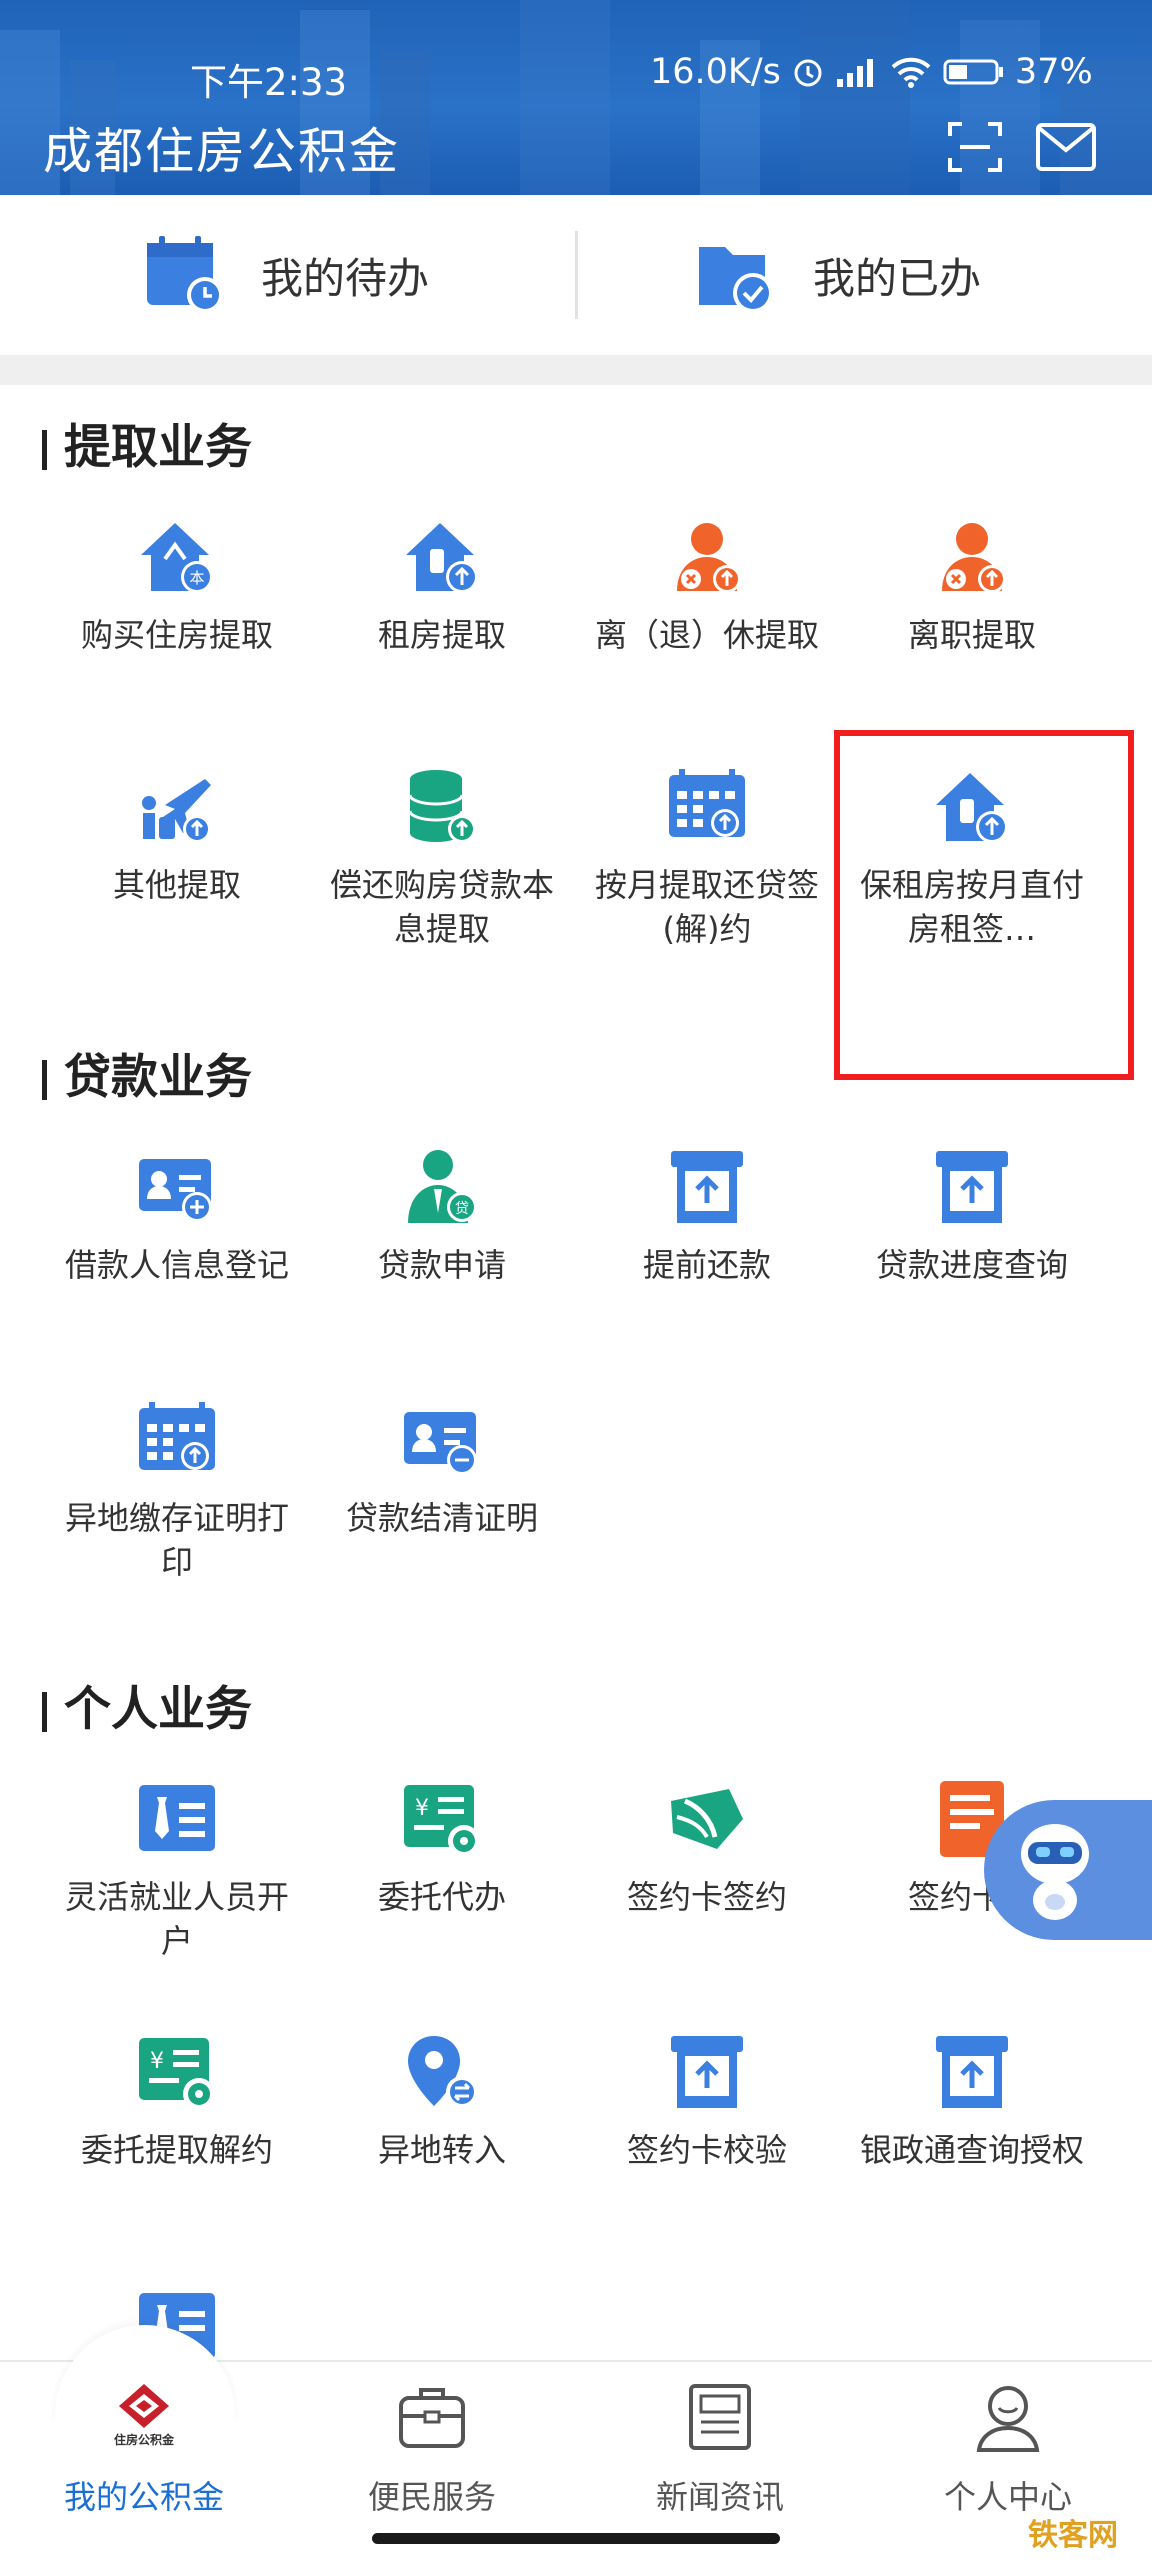 Image resolution: width=1152 pixels, height=2562 pixels. Describe the element at coordinates (432, 2449) in the screenshot. I see `nav-convenience: 便民服务` at that location.